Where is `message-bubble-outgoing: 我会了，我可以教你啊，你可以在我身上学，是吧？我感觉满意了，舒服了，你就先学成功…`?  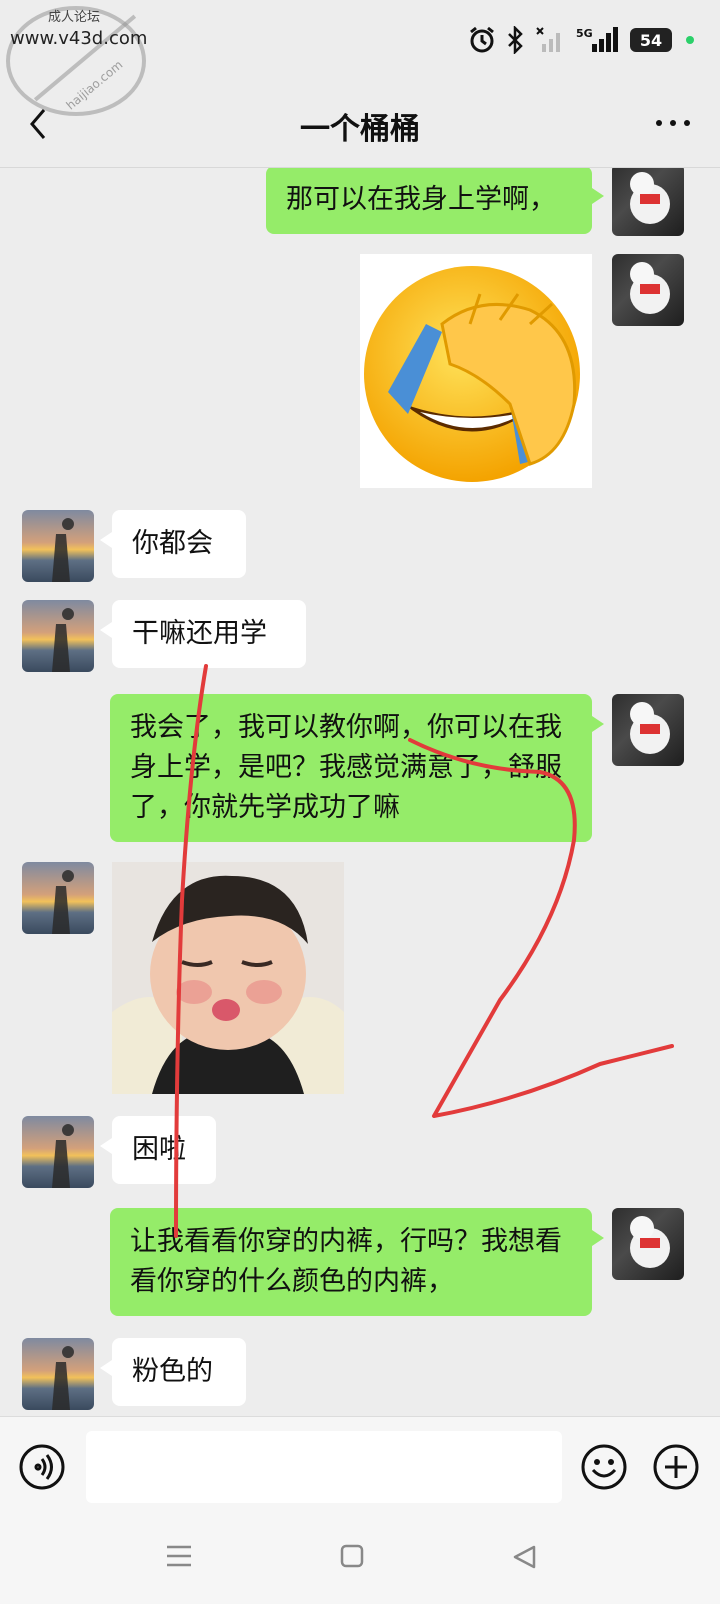 message-bubble-outgoing: 我会了，我可以教你啊，你可以在我身上学，是吧？我感觉满意了，舒服了，你就先学成功… is located at coordinates (357, 768).